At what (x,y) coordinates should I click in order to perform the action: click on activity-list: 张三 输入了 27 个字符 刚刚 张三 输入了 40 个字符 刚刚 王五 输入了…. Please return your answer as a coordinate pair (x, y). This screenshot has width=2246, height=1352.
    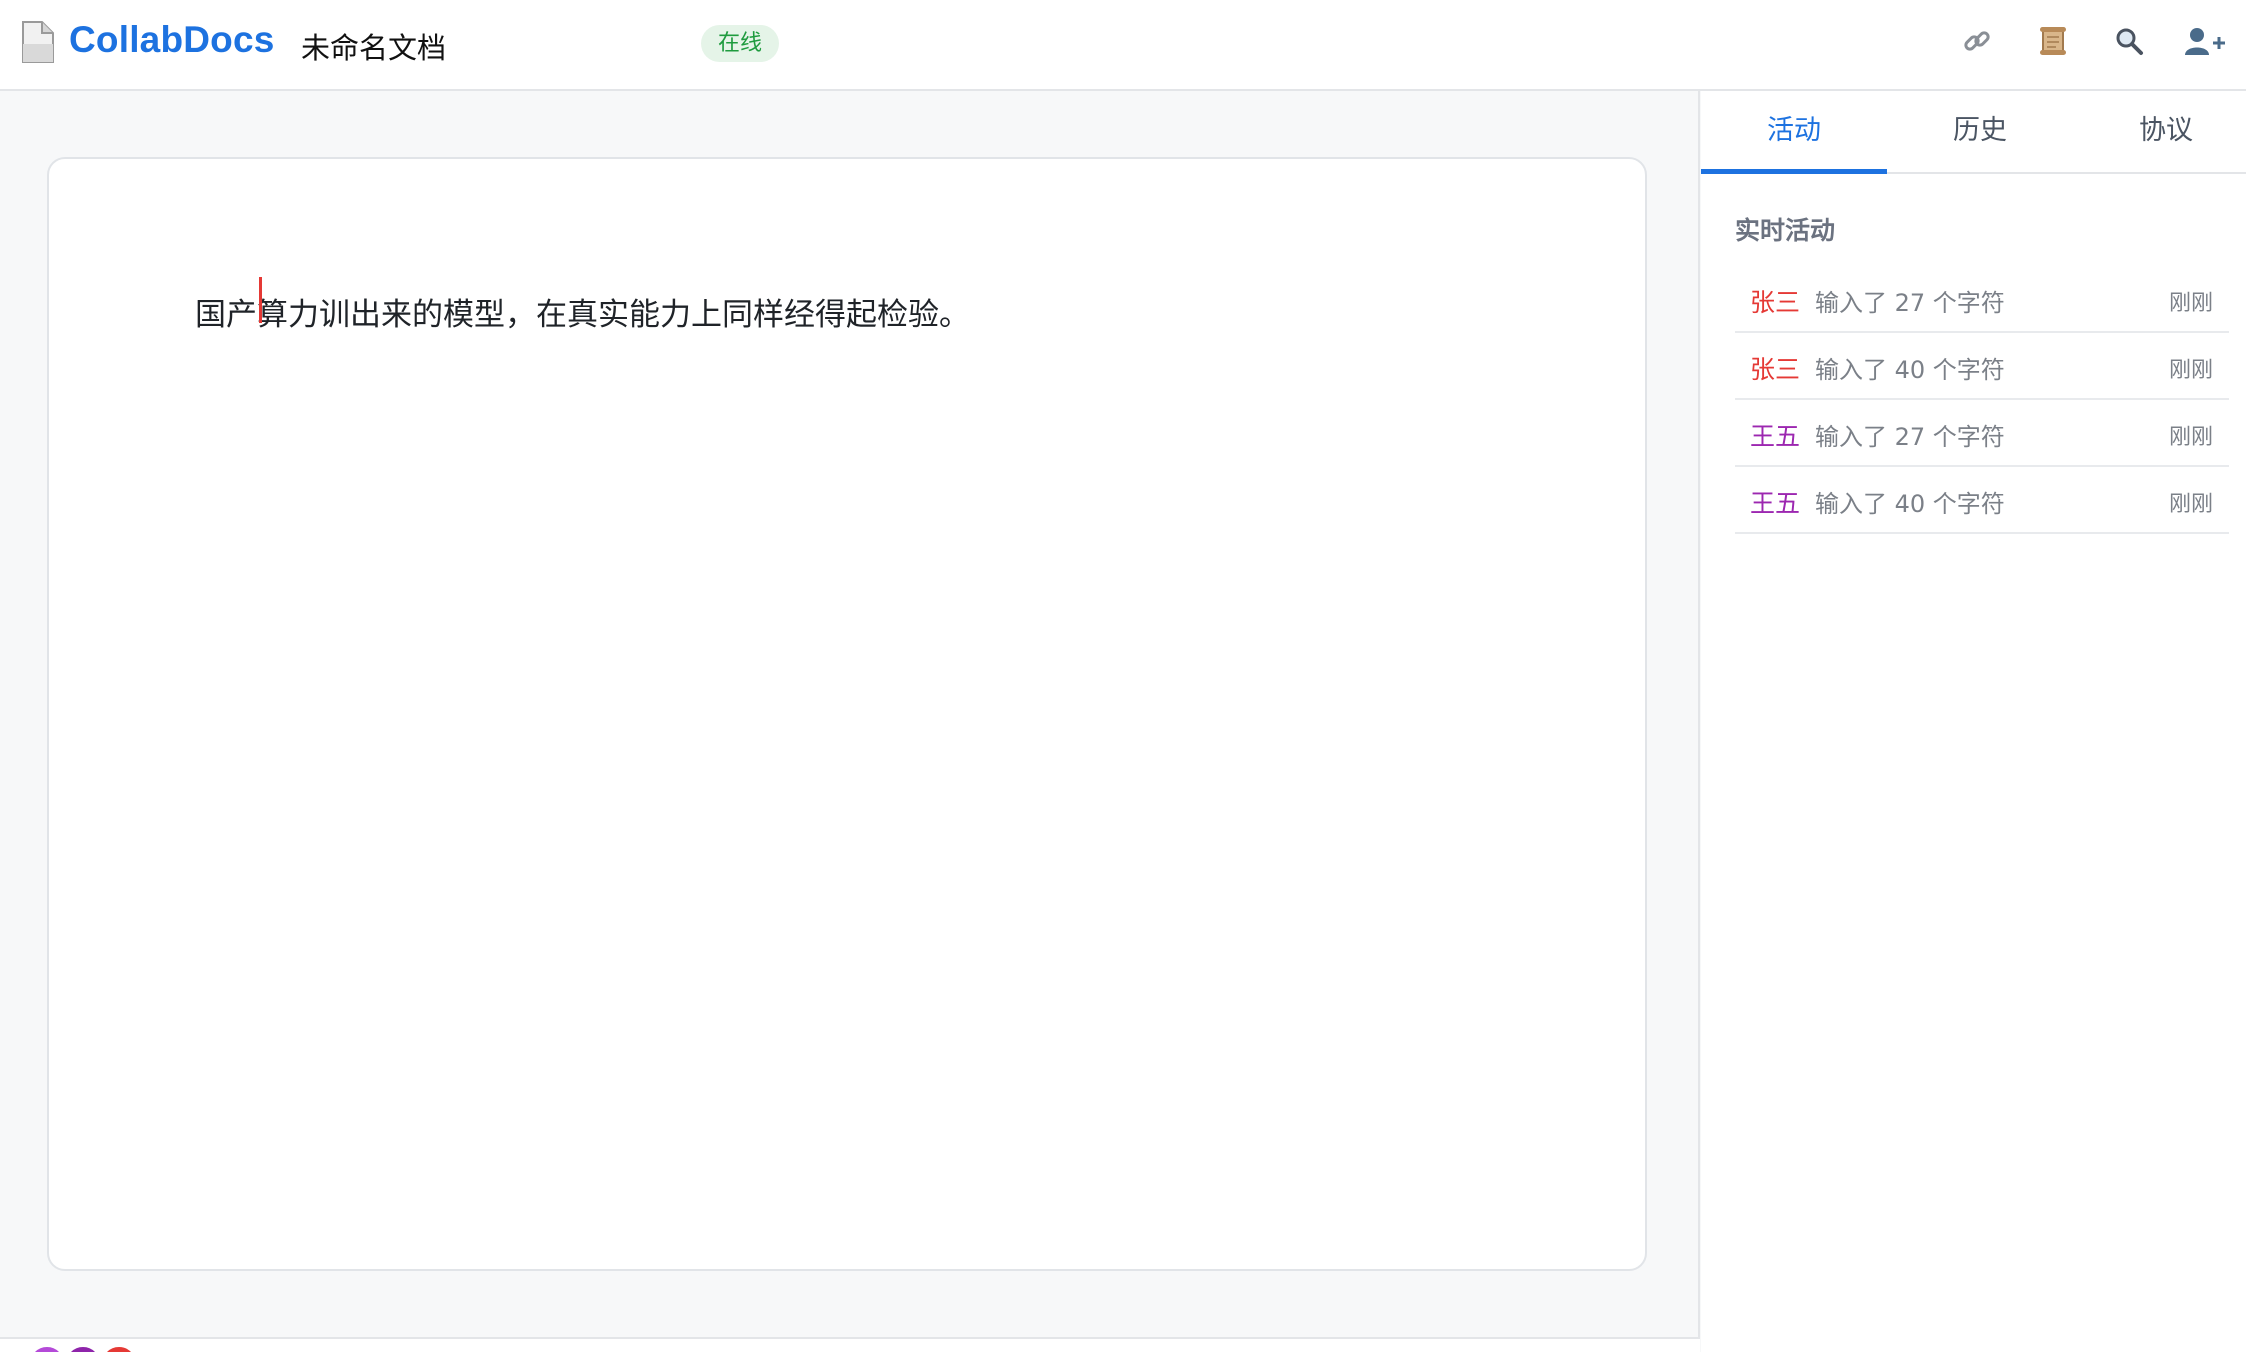
    Looking at the image, I should click on (1982, 400).